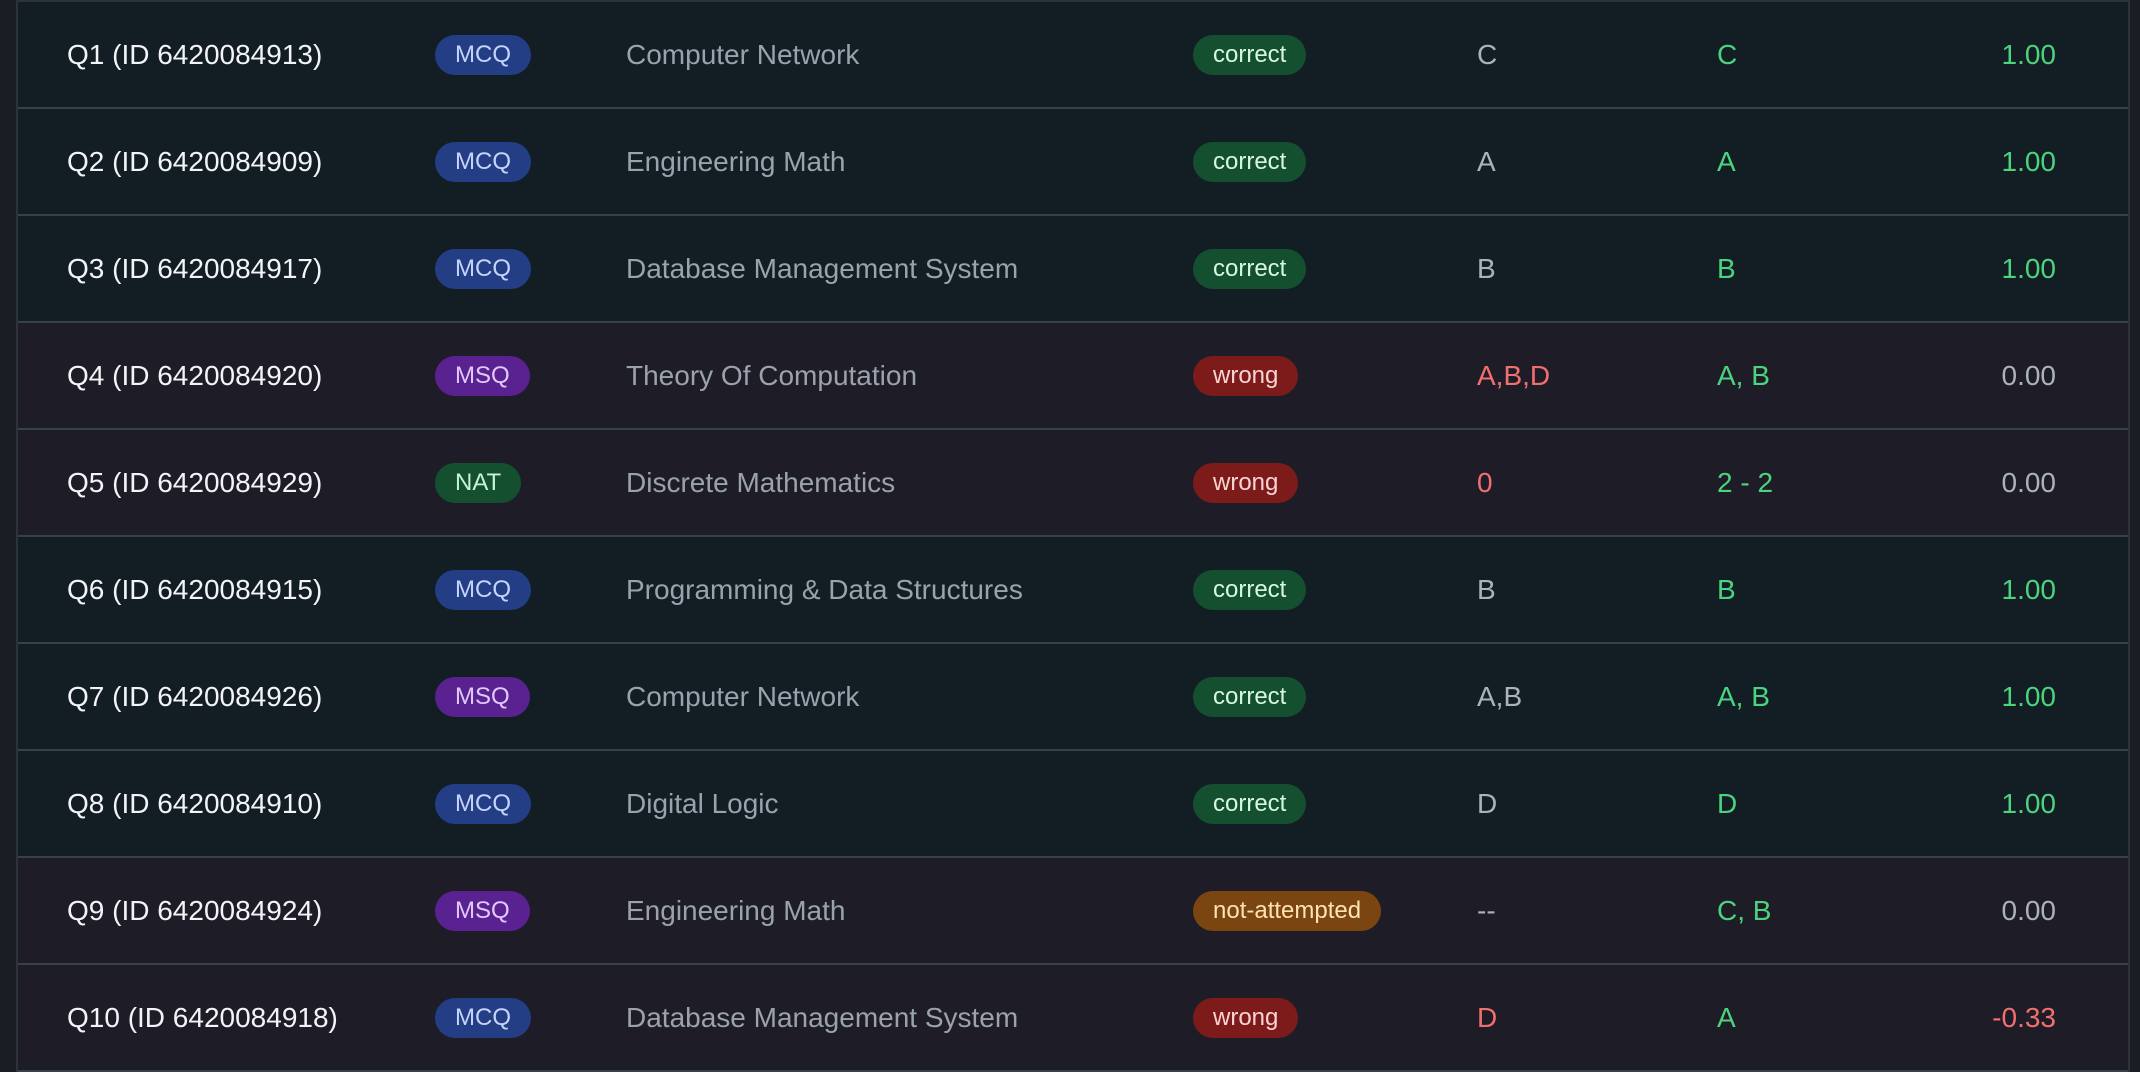 The width and height of the screenshot is (2140, 1072). Describe the element at coordinates (1486, 910) in the screenshot. I see `given-answer: --` at that location.